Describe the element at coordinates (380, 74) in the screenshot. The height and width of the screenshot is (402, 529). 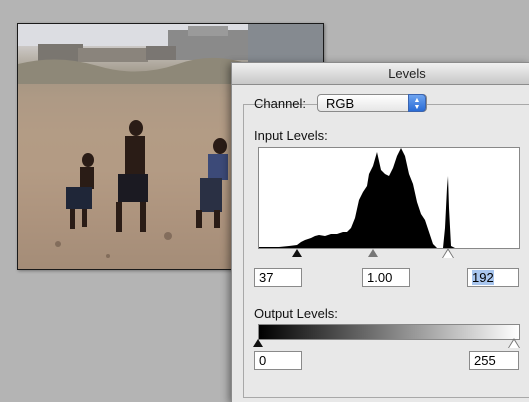
I see `dialog-titlebar: Levels` at that location.